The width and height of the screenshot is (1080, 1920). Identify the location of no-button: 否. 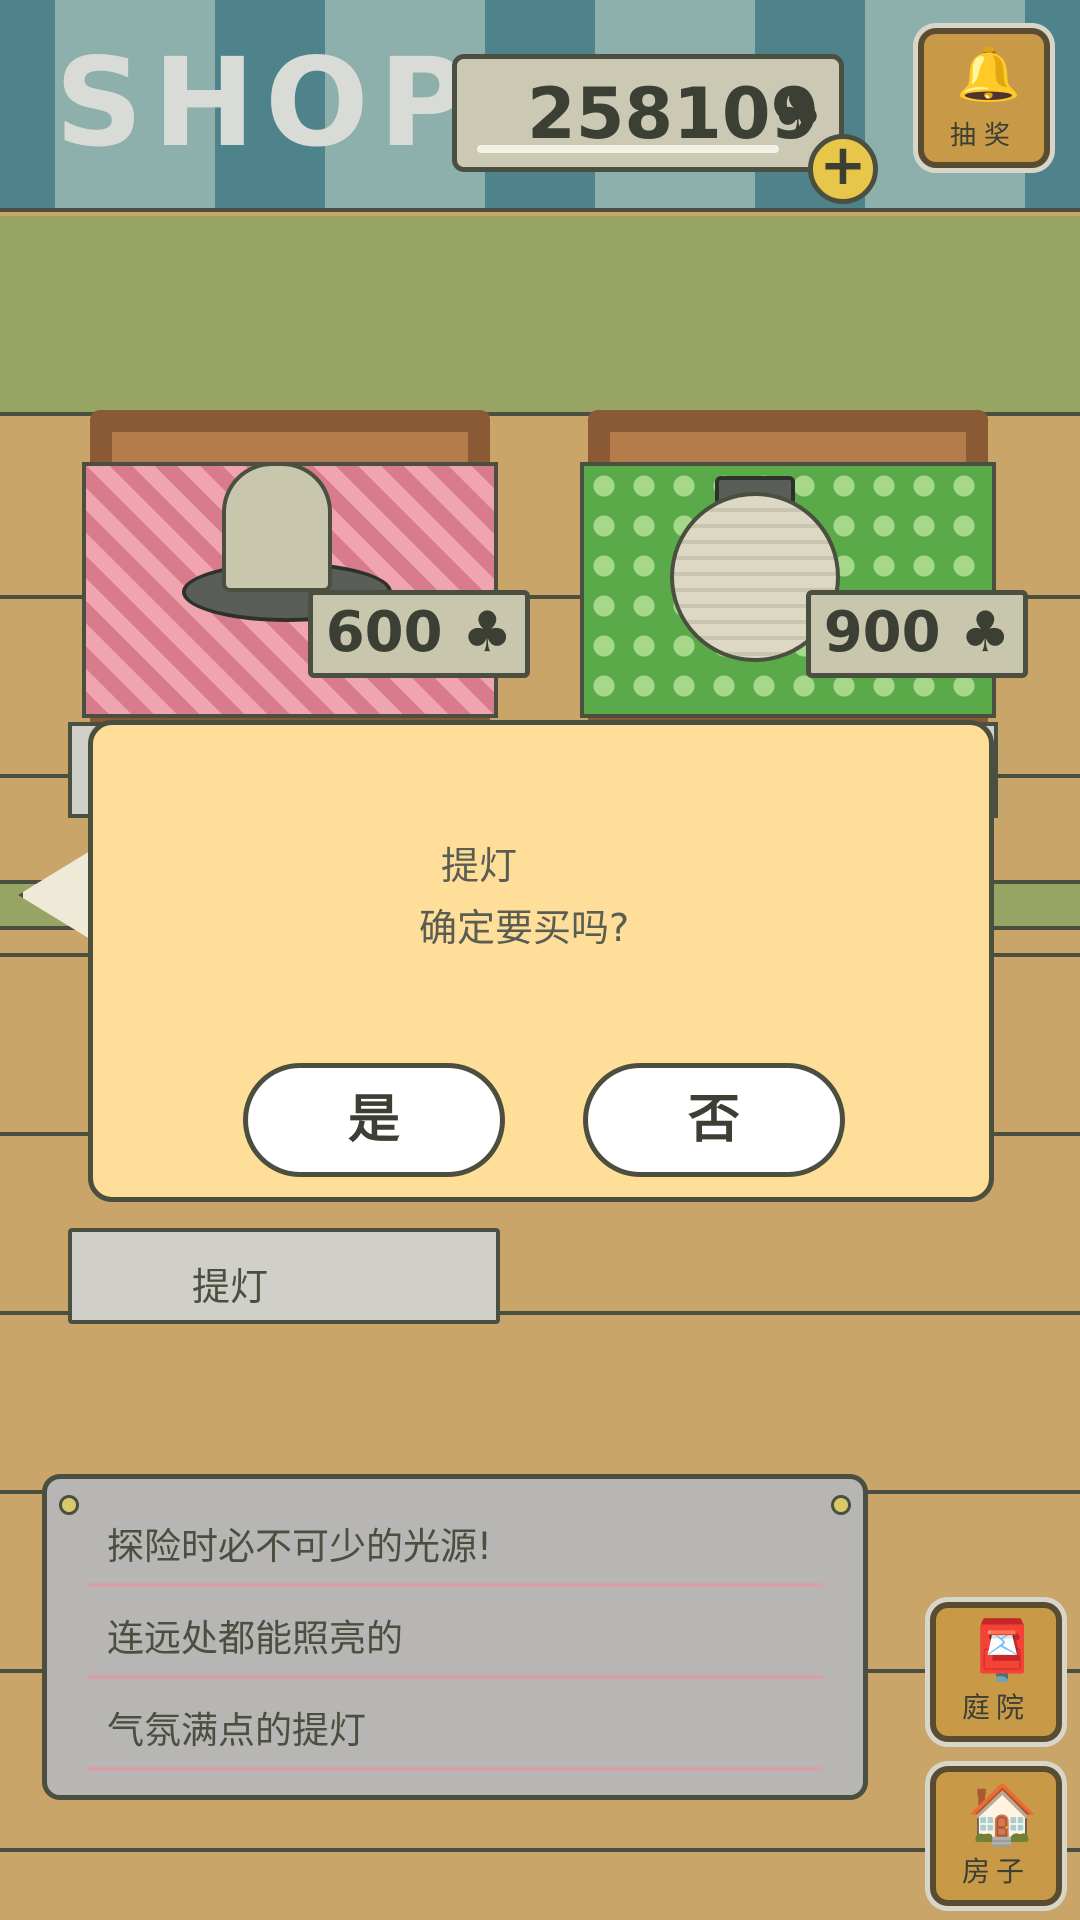
(714, 1120).